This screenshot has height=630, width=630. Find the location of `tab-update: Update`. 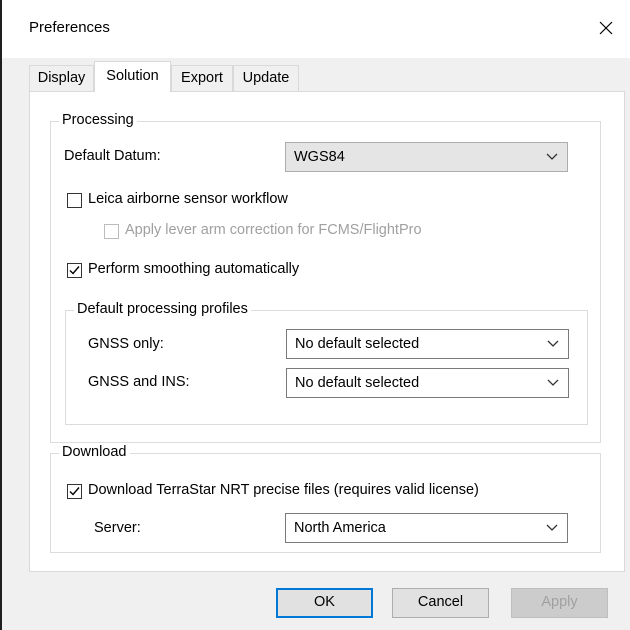

tab-update: Update is located at coordinates (266, 78).